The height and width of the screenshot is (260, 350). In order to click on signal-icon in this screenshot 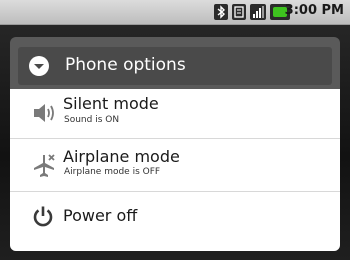, I will do `click(258, 12)`.